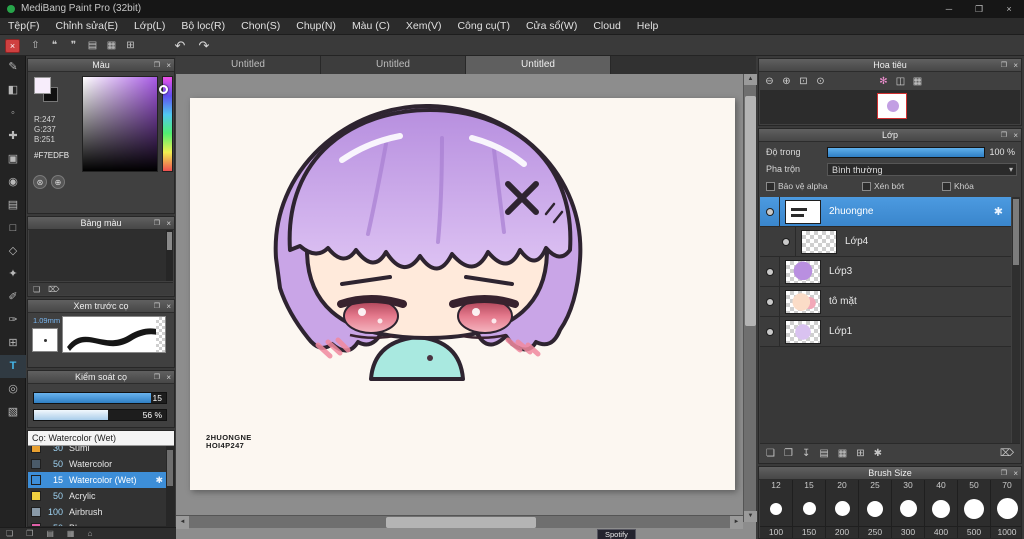 This screenshot has width=1024, height=539. Describe the element at coordinates (97, 464) in the screenshot. I see `brush-item: 50 Watercolor` at that location.